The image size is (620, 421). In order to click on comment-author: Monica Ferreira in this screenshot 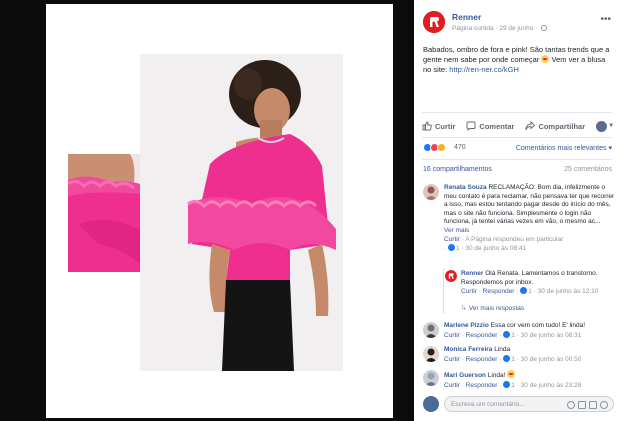, I will do `click(468, 349)`.